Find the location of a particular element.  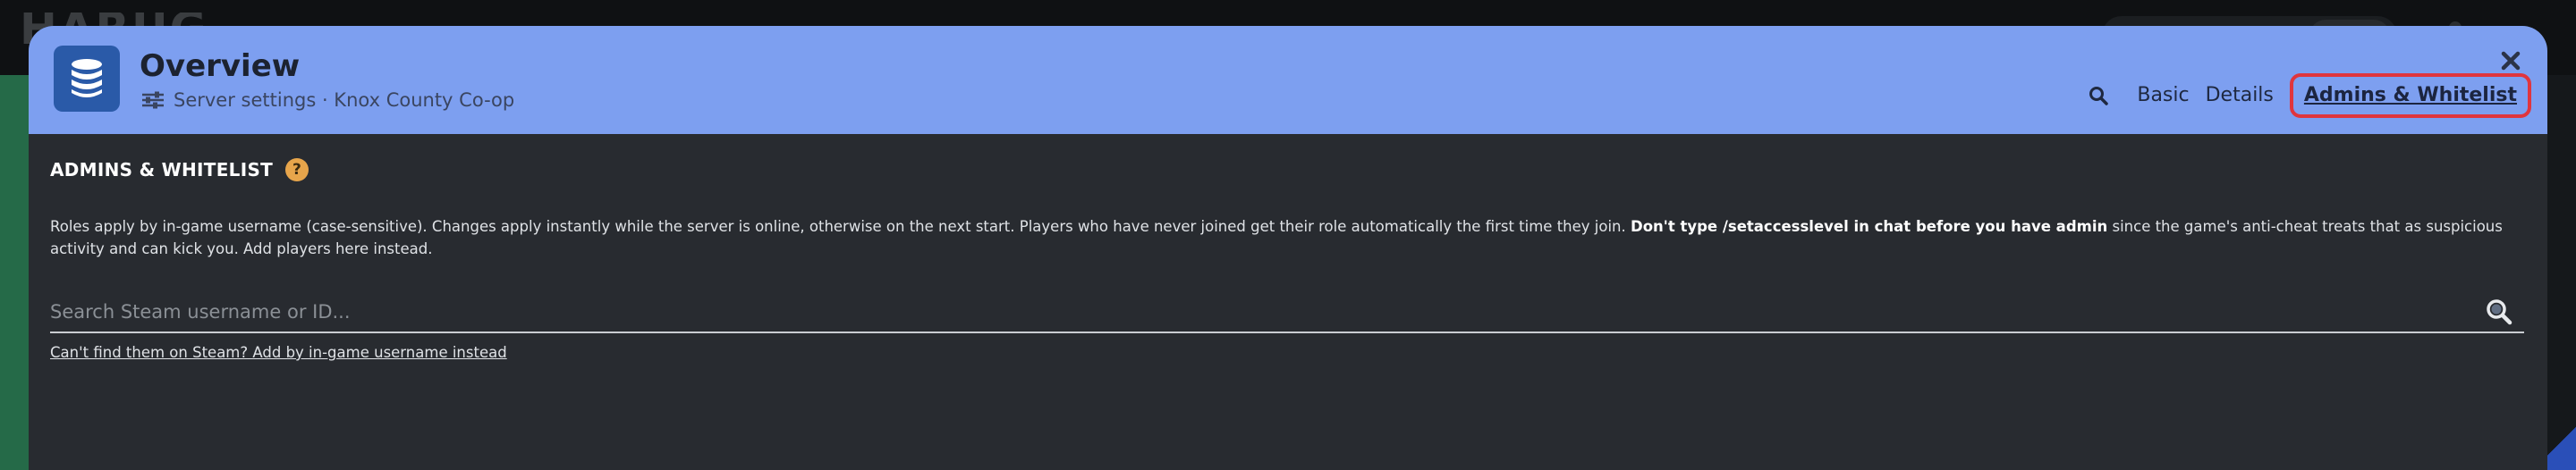

close-icon is located at coordinates (2511, 61).